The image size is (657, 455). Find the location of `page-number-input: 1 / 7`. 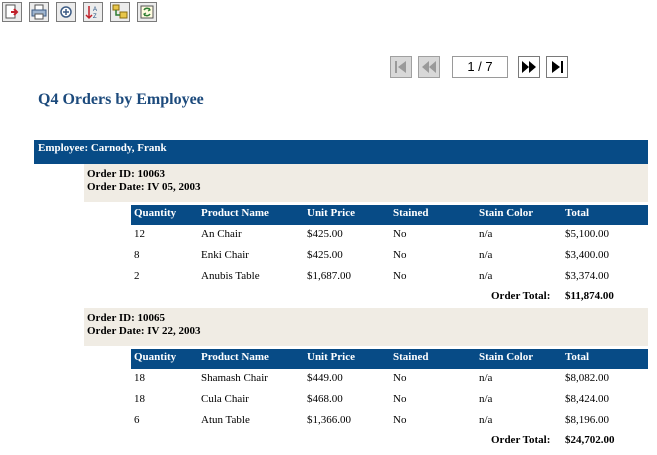

page-number-input: 1 / 7 is located at coordinates (480, 67).